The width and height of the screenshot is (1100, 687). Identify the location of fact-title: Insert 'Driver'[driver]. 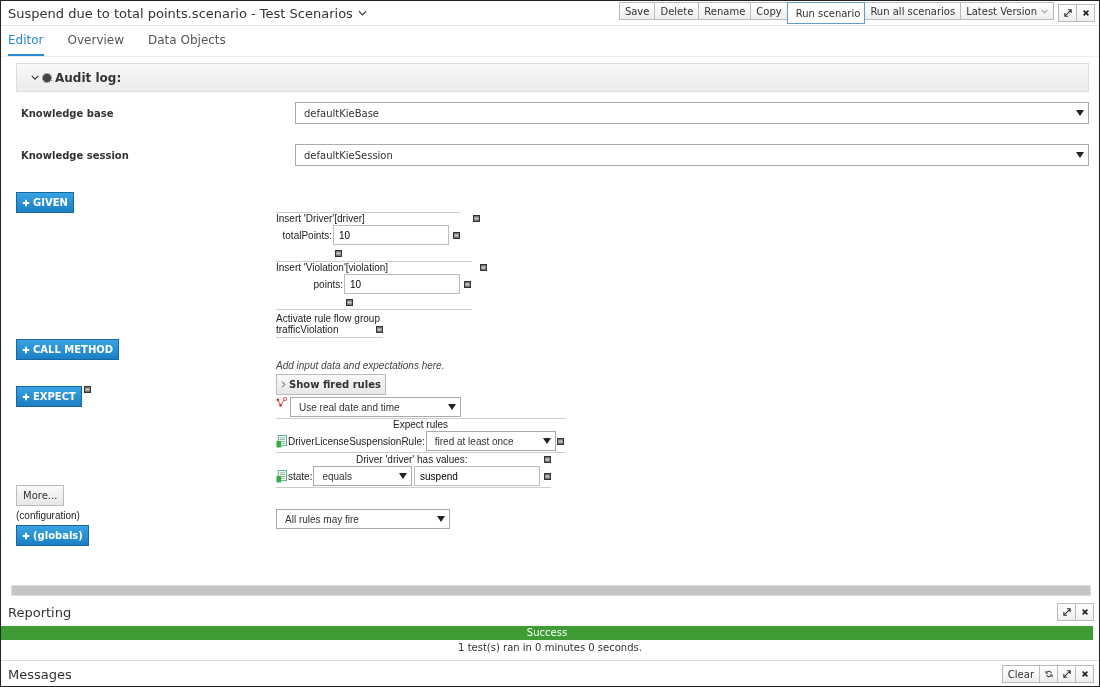
(320, 218).